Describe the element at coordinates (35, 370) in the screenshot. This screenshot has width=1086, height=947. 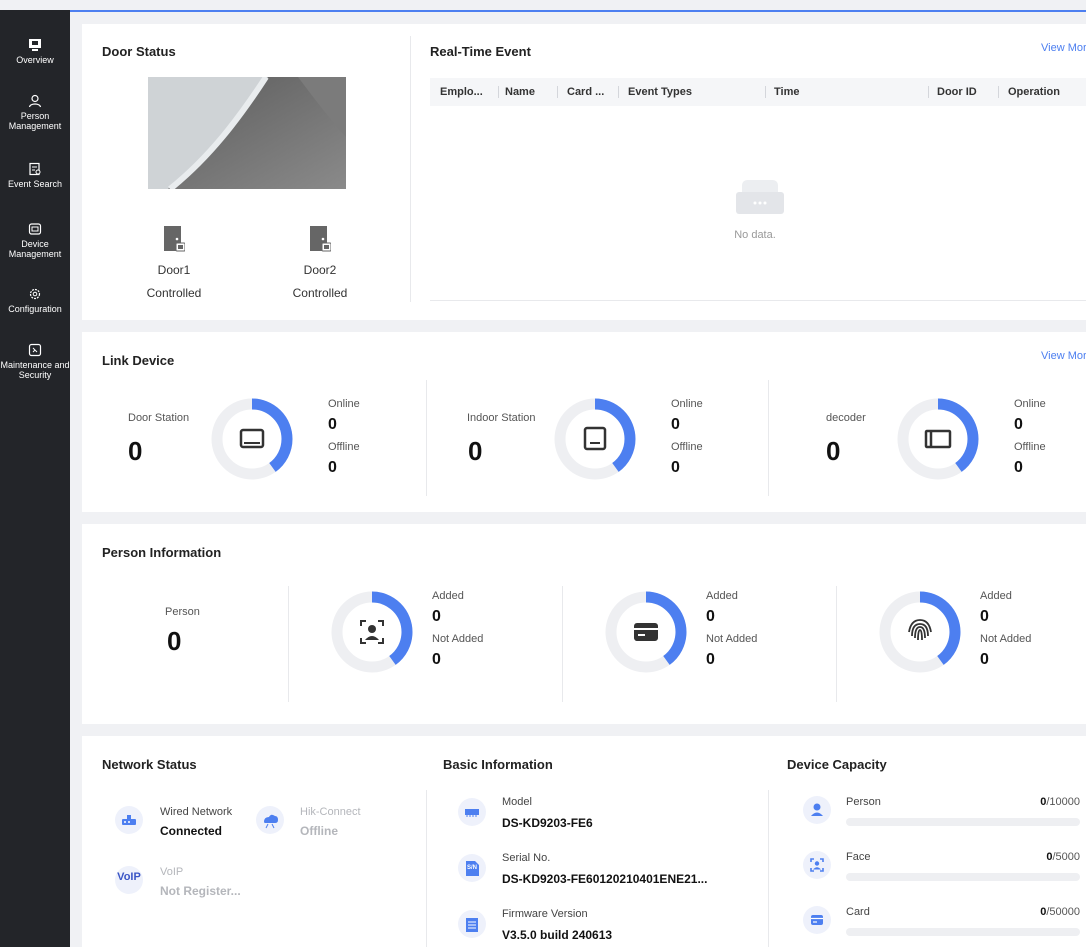
I see `sidebar-item-label: Maintenance and Security` at that location.